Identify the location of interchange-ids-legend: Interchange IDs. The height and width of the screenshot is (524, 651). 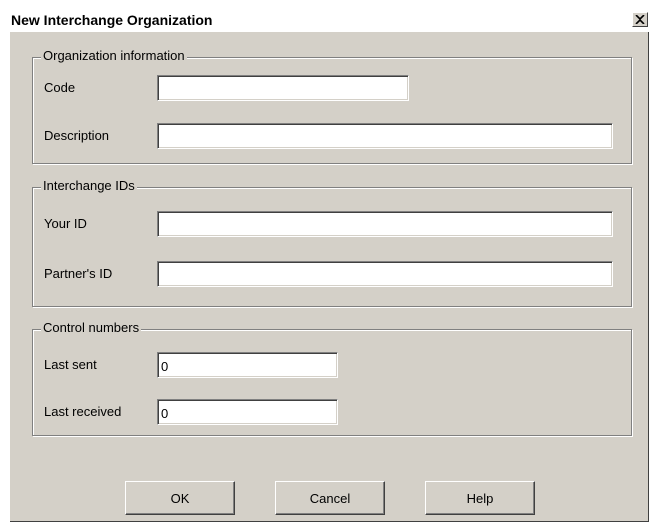
(89, 185).